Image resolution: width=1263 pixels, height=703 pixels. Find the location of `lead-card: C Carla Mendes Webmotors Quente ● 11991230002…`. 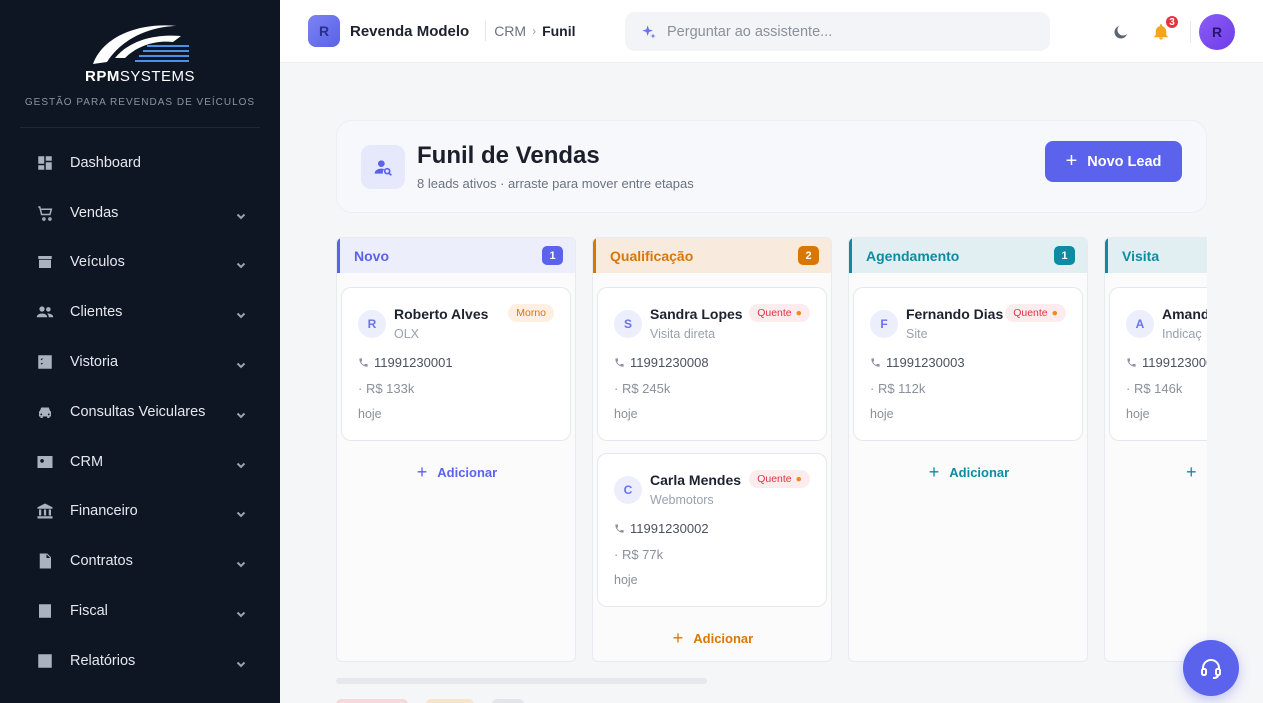

lead-card: C Carla Mendes Webmotors Quente ● 11991230002… is located at coordinates (712, 530).